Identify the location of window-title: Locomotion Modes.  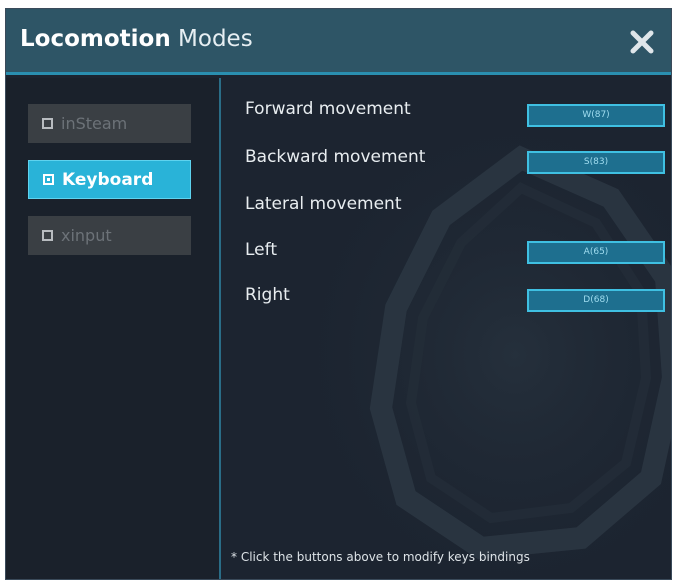
(136, 39).